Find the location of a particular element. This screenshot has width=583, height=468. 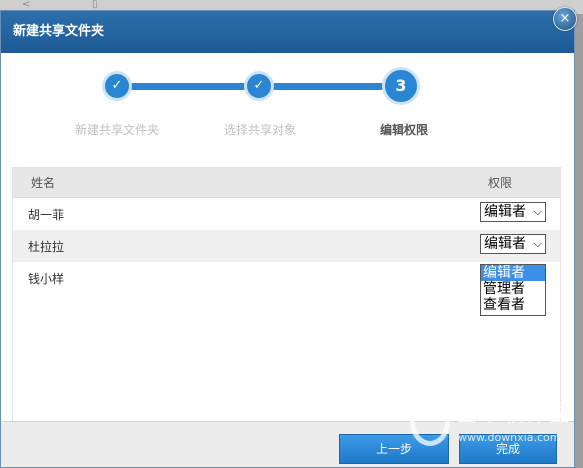

wizard-step-1-marker: ✓ is located at coordinates (117, 86).